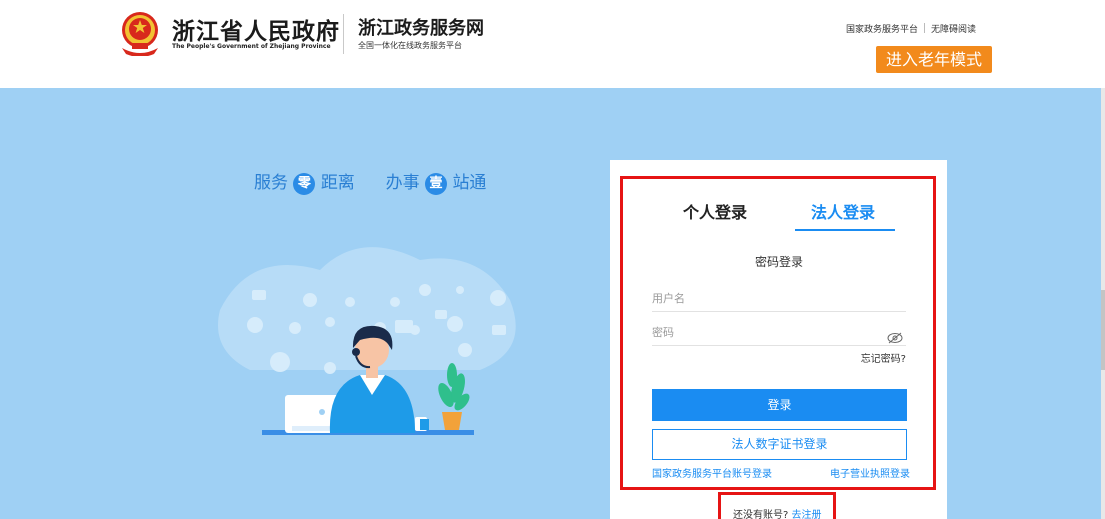 This screenshot has width=1105, height=519. What do you see at coordinates (1103, 330) in the screenshot?
I see `scrollbar-thumb` at bounding box center [1103, 330].